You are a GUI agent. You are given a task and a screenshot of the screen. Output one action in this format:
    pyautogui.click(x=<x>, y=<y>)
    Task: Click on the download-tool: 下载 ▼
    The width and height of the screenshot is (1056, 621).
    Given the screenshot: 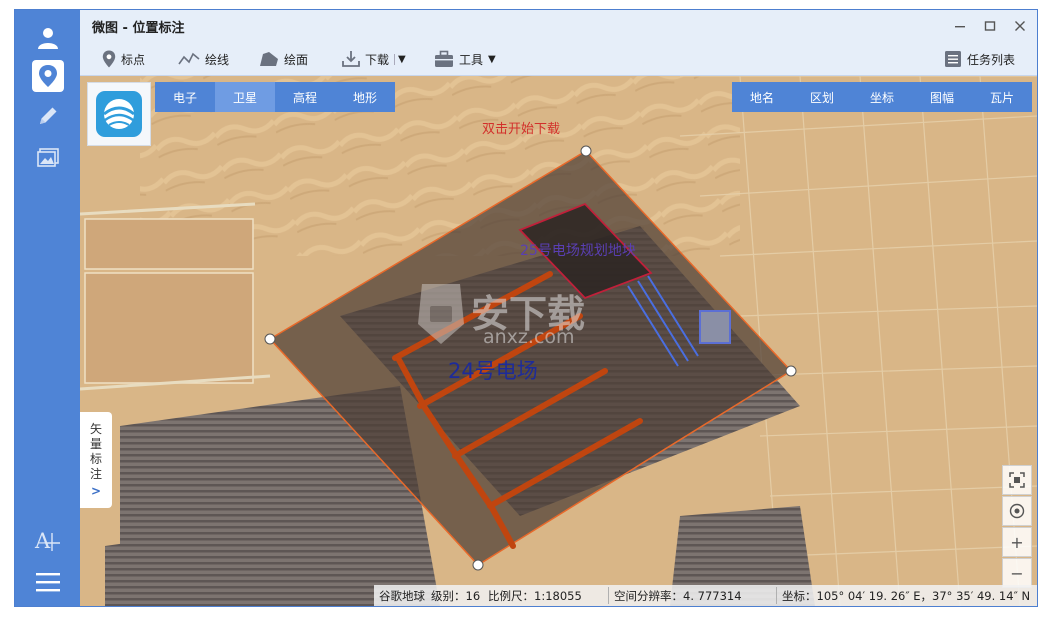 What is the action you would take?
    pyautogui.click(x=374, y=59)
    